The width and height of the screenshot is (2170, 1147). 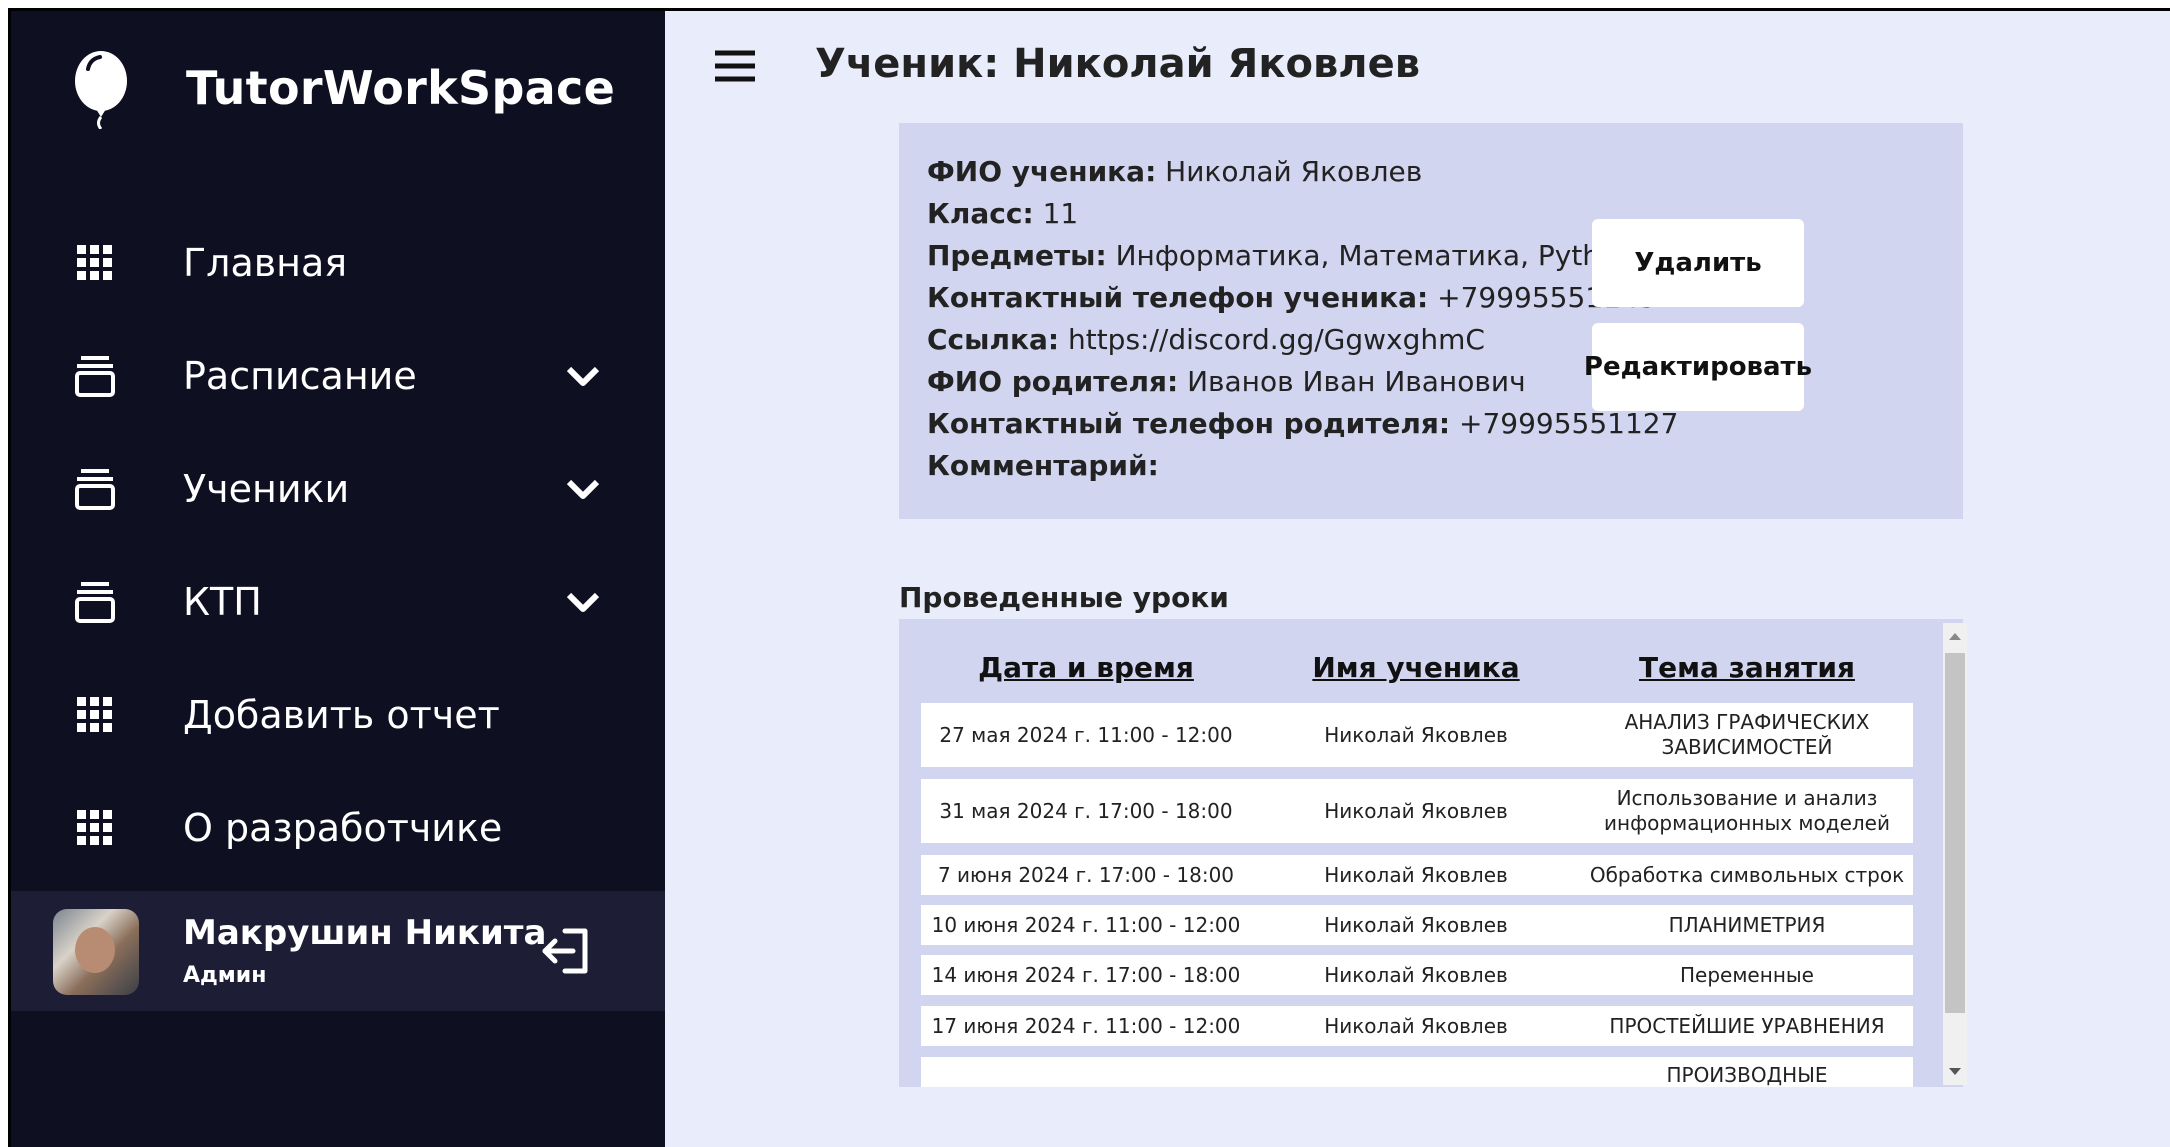 I want to click on cell-topic: ПРОСТЕЙШИЕ УРАВНЕНИЯ, so click(x=1747, y=1025).